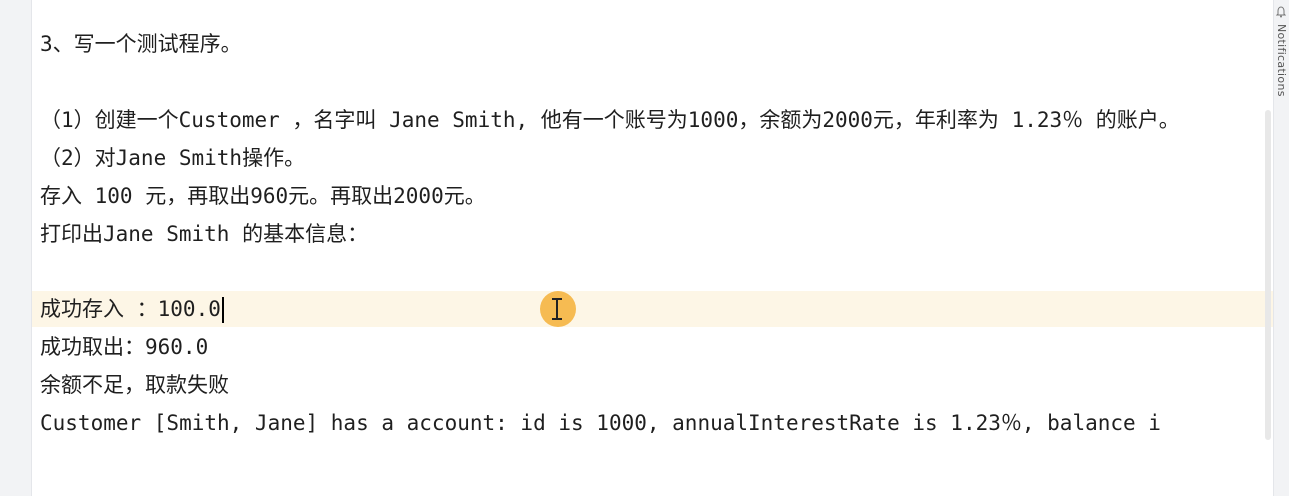 This screenshot has width=1289, height=496. What do you see at coordinates (1281, 248) in the screenshot?
I see `notifications-panel-strip: Notifications` at bounding box center [1281, 248].